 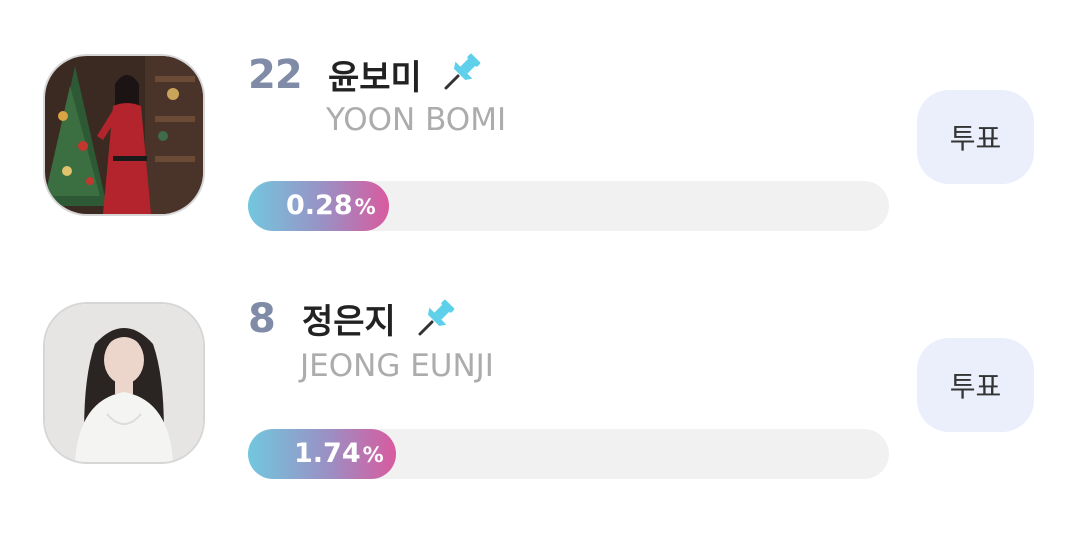 What do you see at coordinates (397, 366) in the screenshot?
I see `candidate-name-english: JEONG EUNJI` at bounding box center [397, 366].